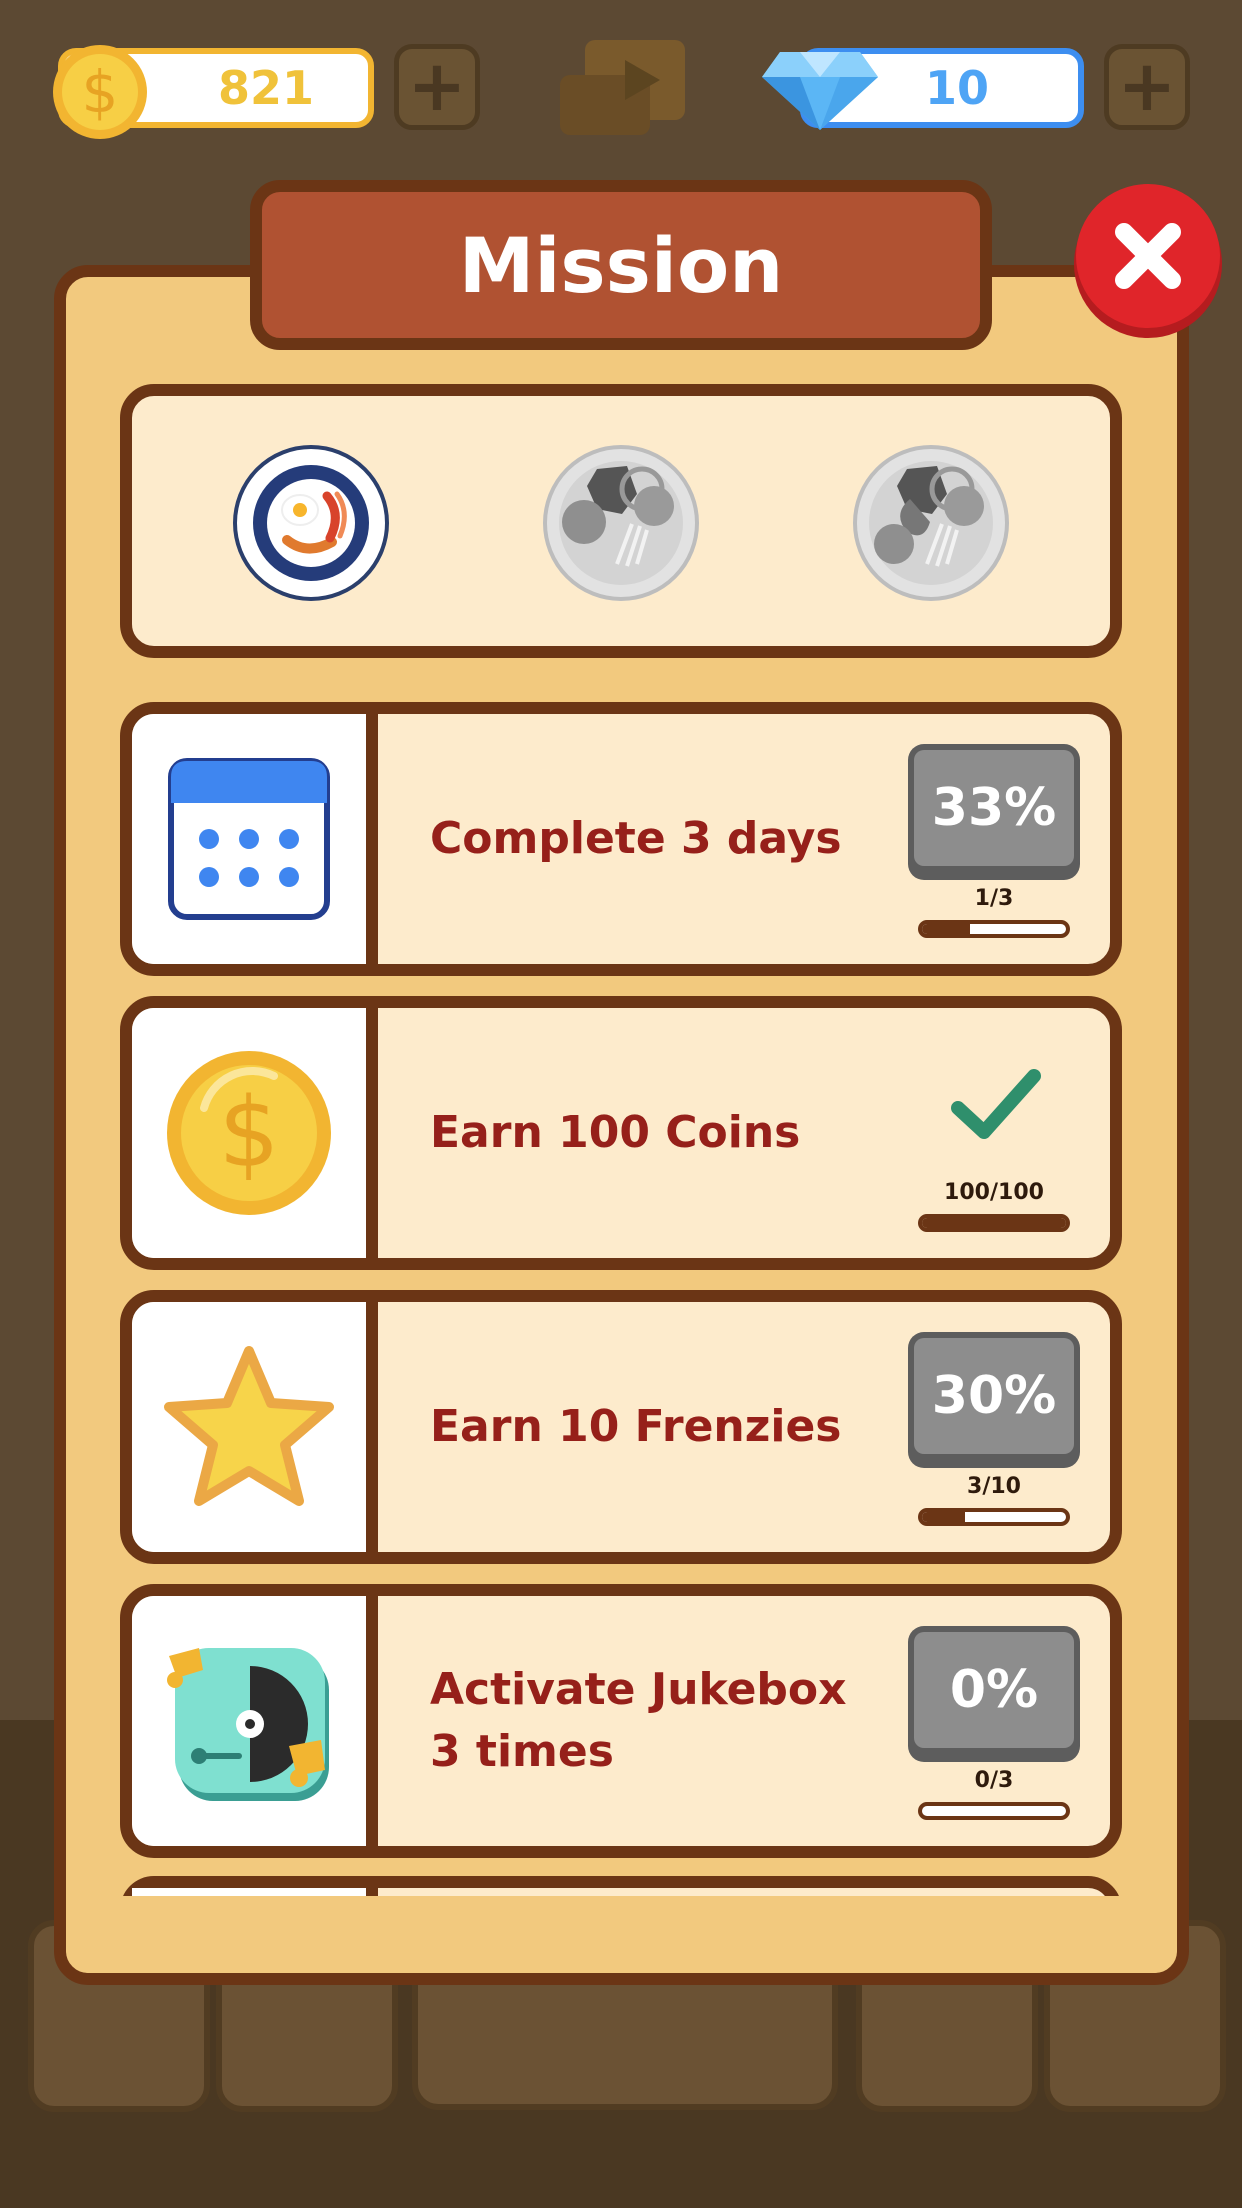  Describe the element at coordinates (994, 1690) in the screenshot. I see `mission-percent: 0%` at that location.